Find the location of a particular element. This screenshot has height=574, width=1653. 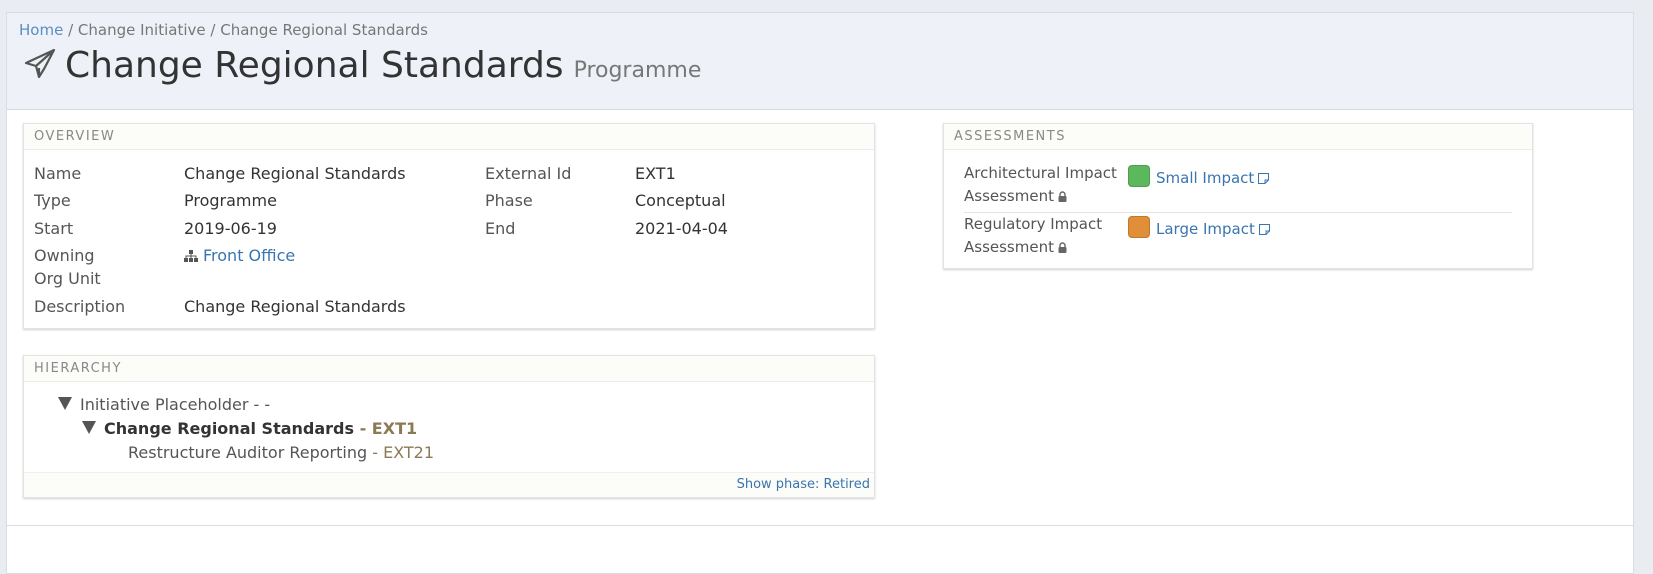

type-label: Type is located at coordinates (52, 200).